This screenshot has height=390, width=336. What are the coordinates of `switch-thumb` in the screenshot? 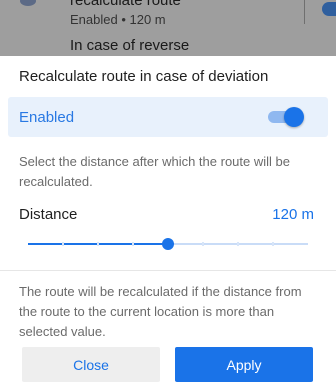 It's located at (294, 117).